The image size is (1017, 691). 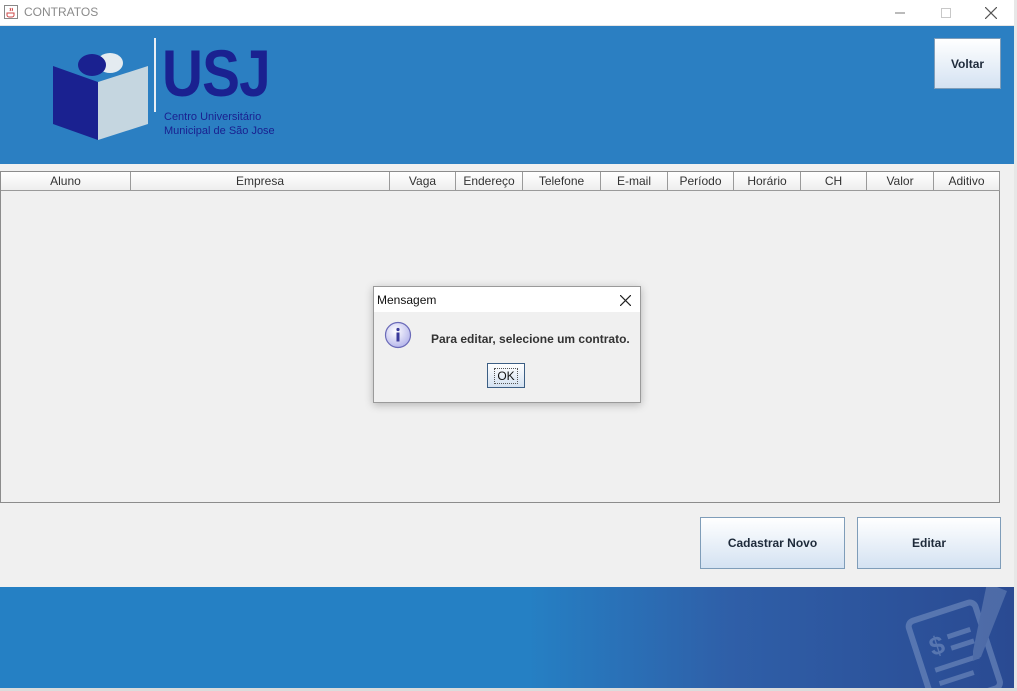 I want to click on edit-button: Editar, so click(x=929, y=543).